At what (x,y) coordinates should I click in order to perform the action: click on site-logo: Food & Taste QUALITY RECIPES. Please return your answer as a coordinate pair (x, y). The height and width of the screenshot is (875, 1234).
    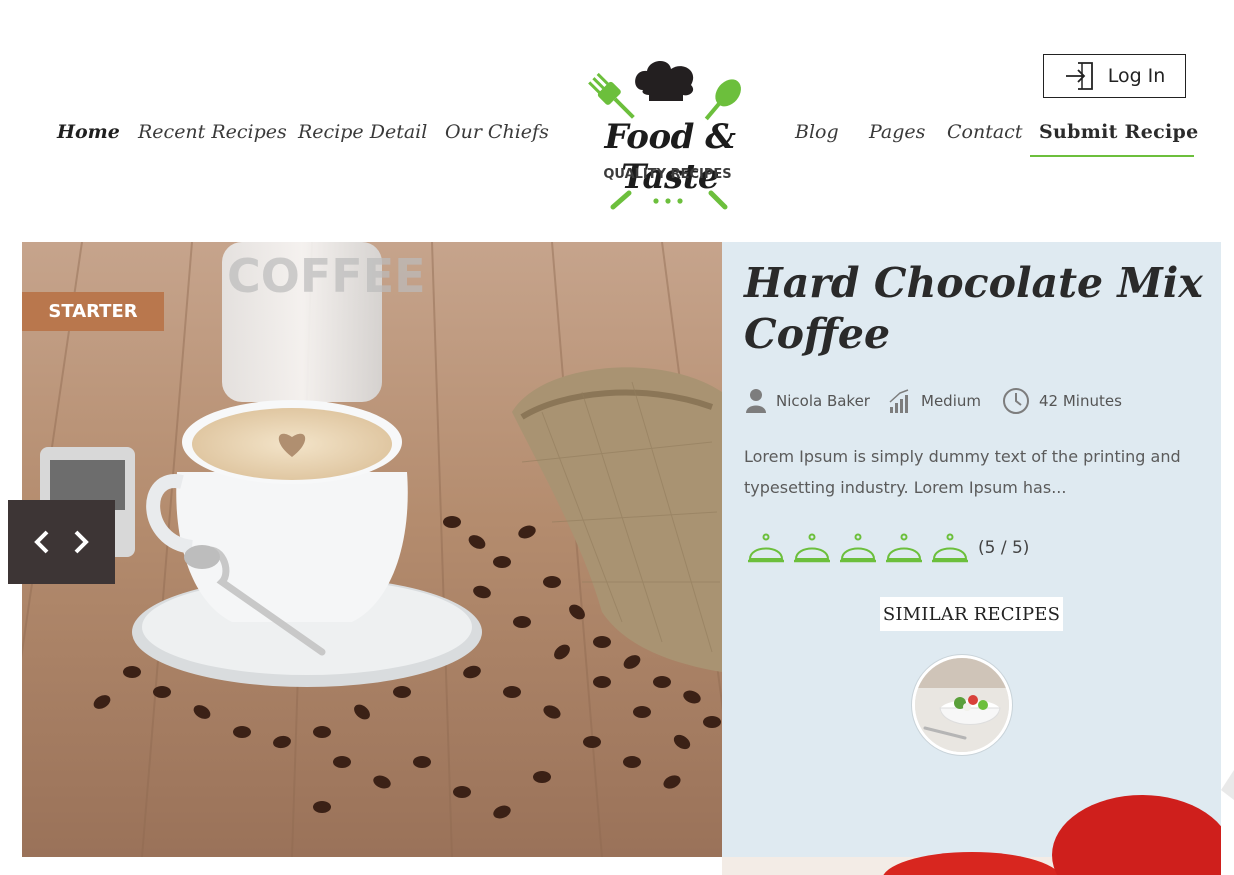
    Looking at the image, I should click on (670, 135).